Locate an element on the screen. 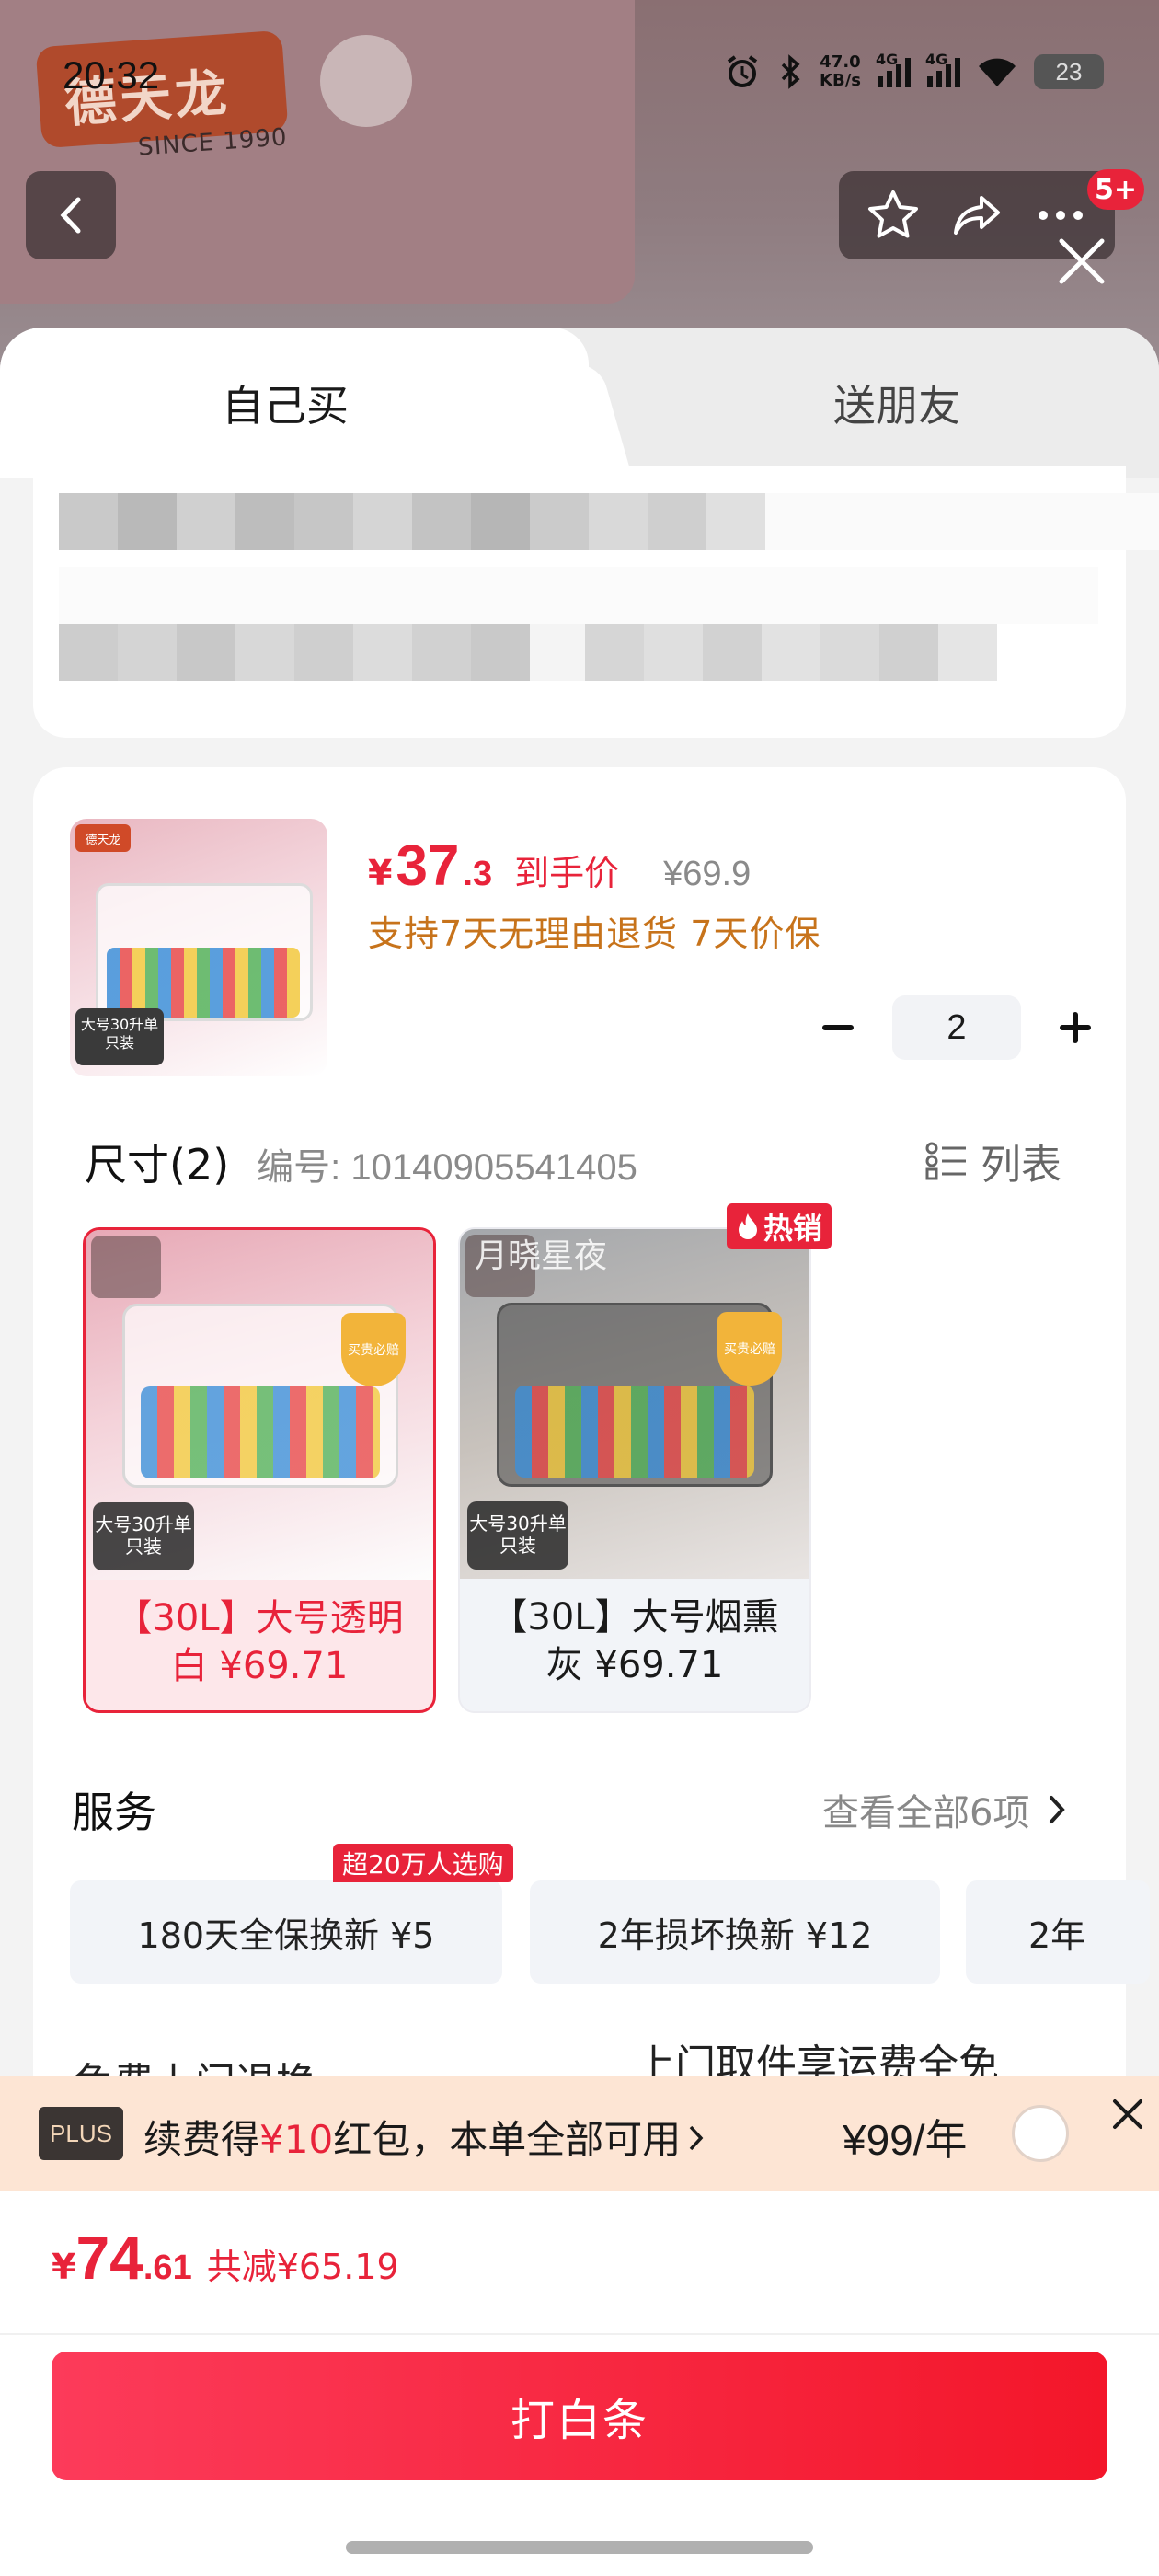 The height and width of the screenshot is (2576, 1159). star-icon is located at coordinates (893, 215).